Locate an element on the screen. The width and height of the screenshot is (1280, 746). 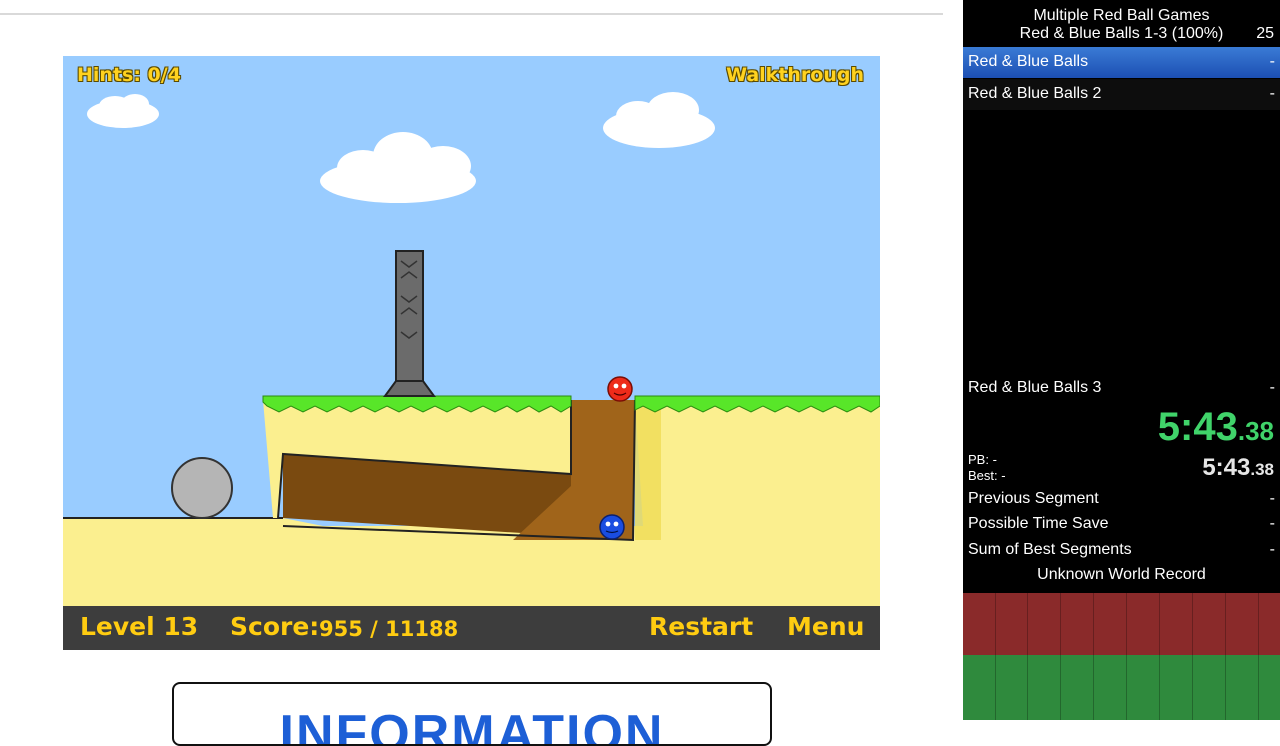
boulder is located at coordinates (202, 488).